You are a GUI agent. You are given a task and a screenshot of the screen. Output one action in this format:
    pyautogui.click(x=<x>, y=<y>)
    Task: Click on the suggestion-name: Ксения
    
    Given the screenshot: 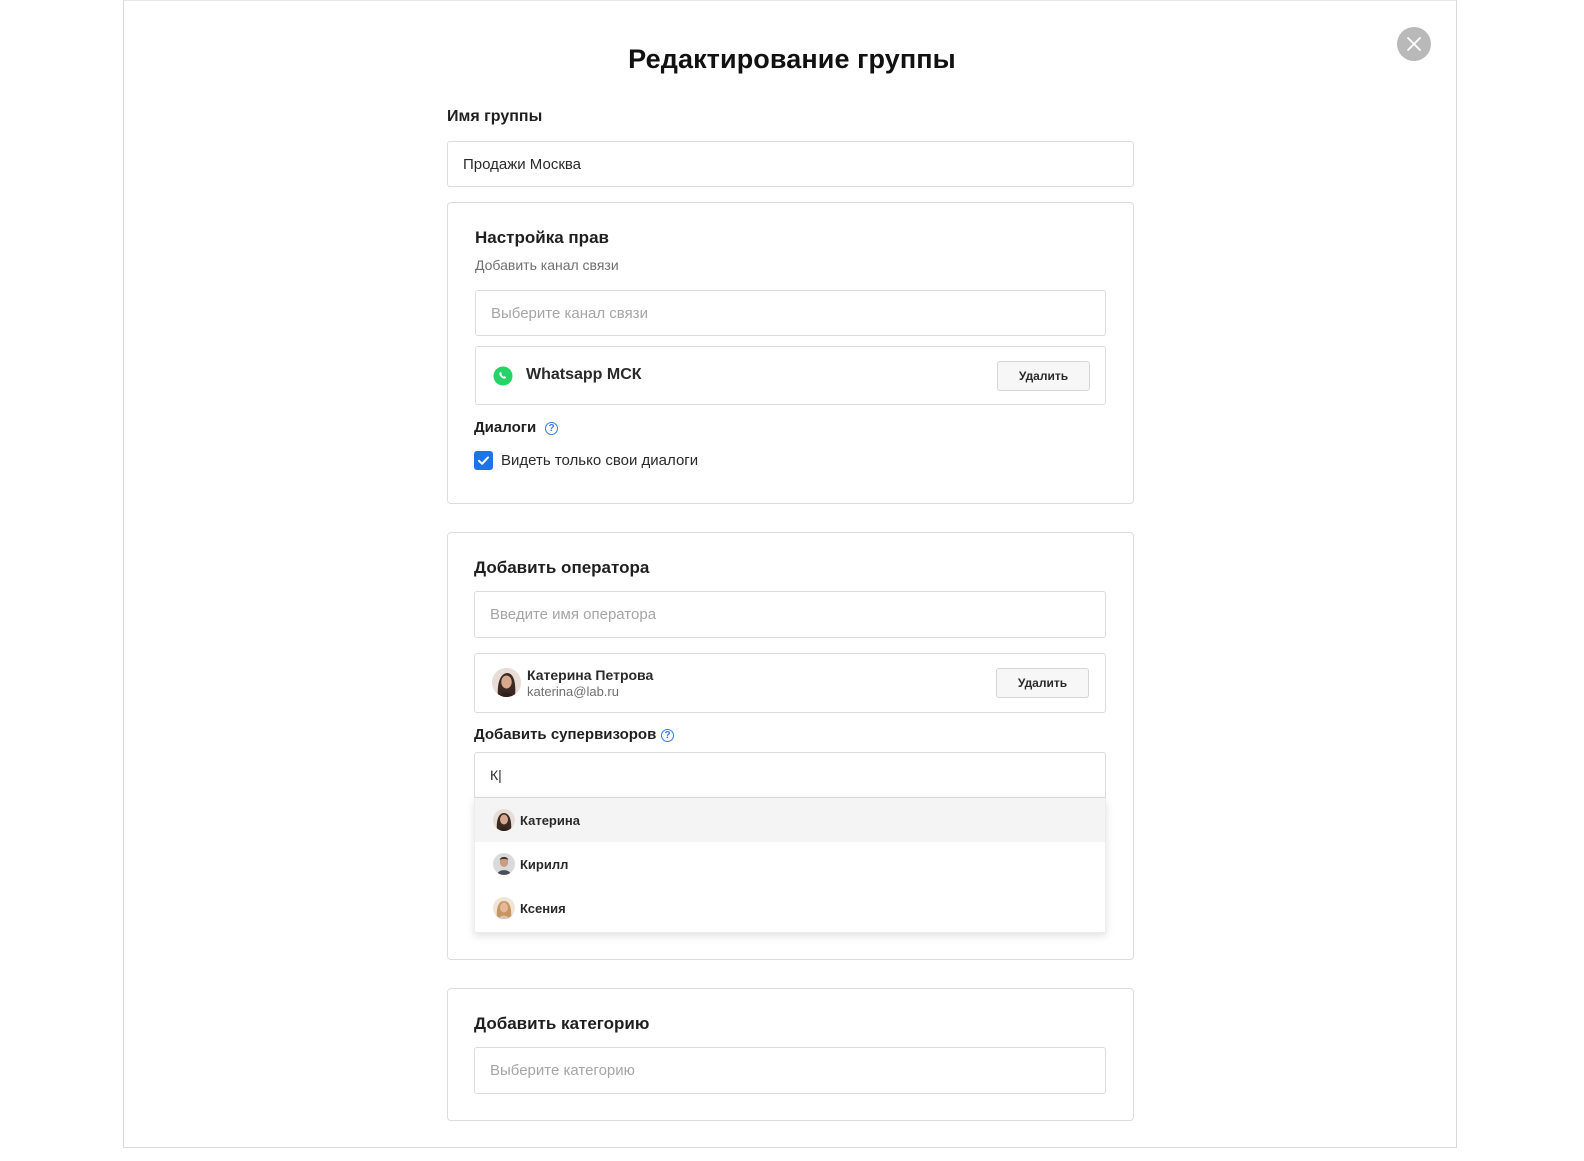 What is the action you would take?
    pyautogui.click(x=543, y=908)
    